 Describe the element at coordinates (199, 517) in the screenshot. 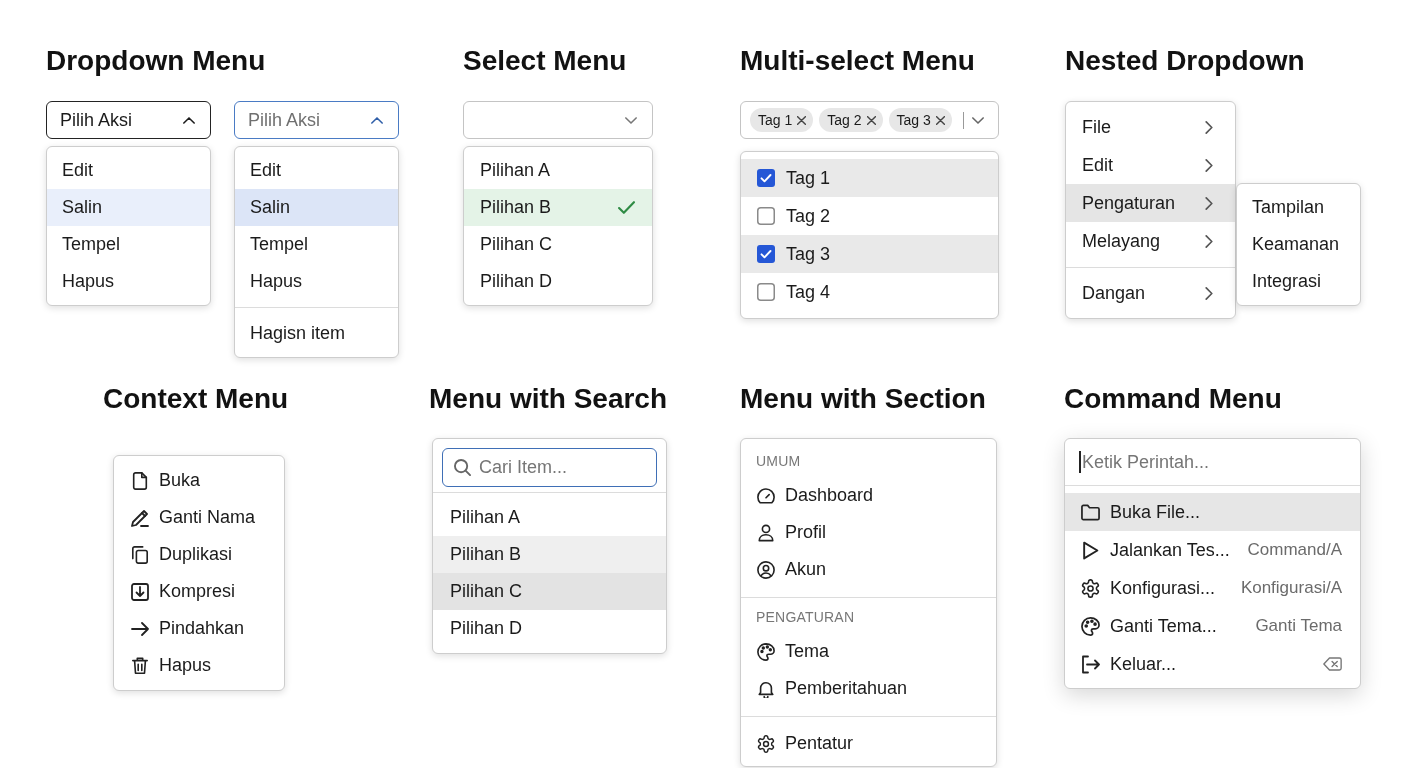

I see `menu-item: Ganti Nama` at that location.